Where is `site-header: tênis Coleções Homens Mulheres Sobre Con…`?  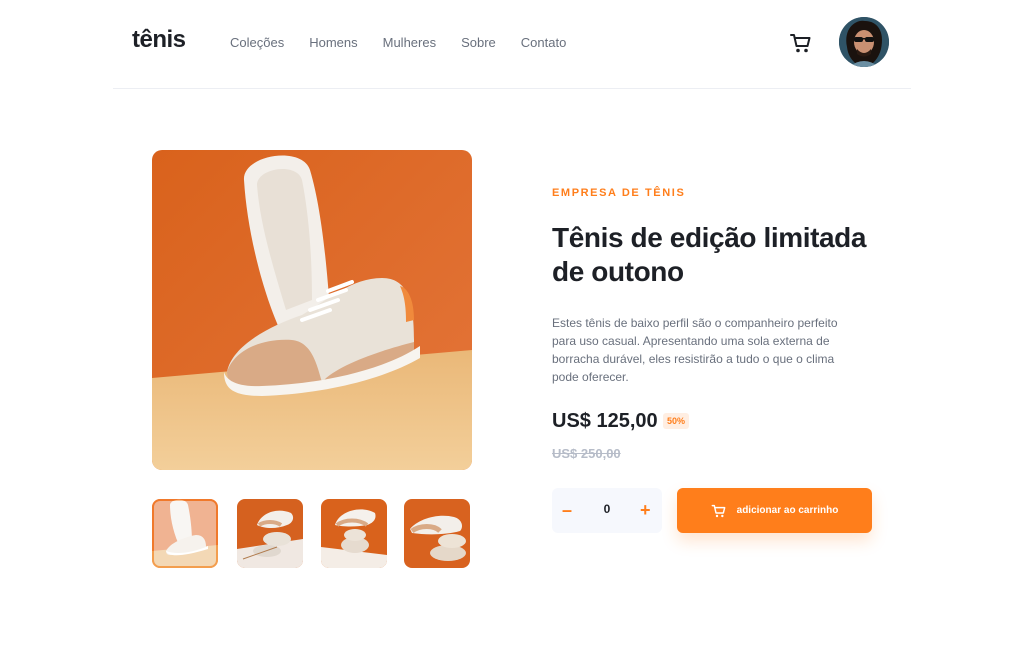
site-header: tênis Coleções Homens Mulheres Sobre Con… is located at coordinates (512, 44).